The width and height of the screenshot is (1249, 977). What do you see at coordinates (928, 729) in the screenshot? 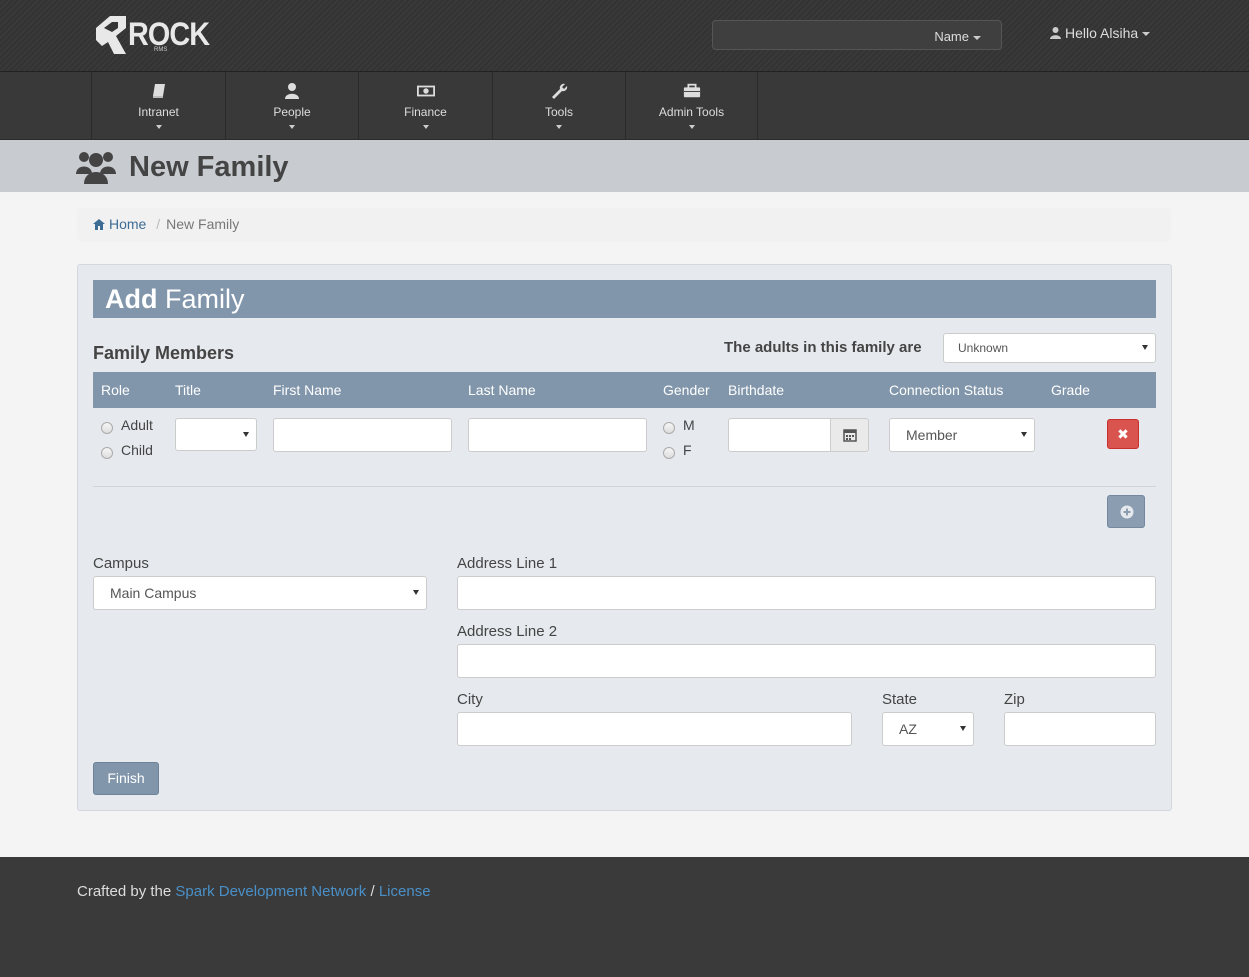
I see `state-select: AZ` at bounding box center [928, 729].